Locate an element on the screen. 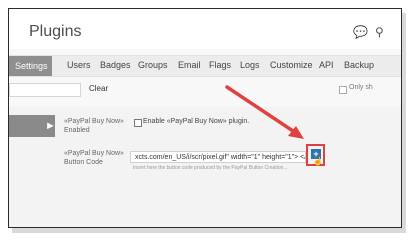 The image size is (411, 240). annotation-arrow-overlay is located at coordinates (264, 112).